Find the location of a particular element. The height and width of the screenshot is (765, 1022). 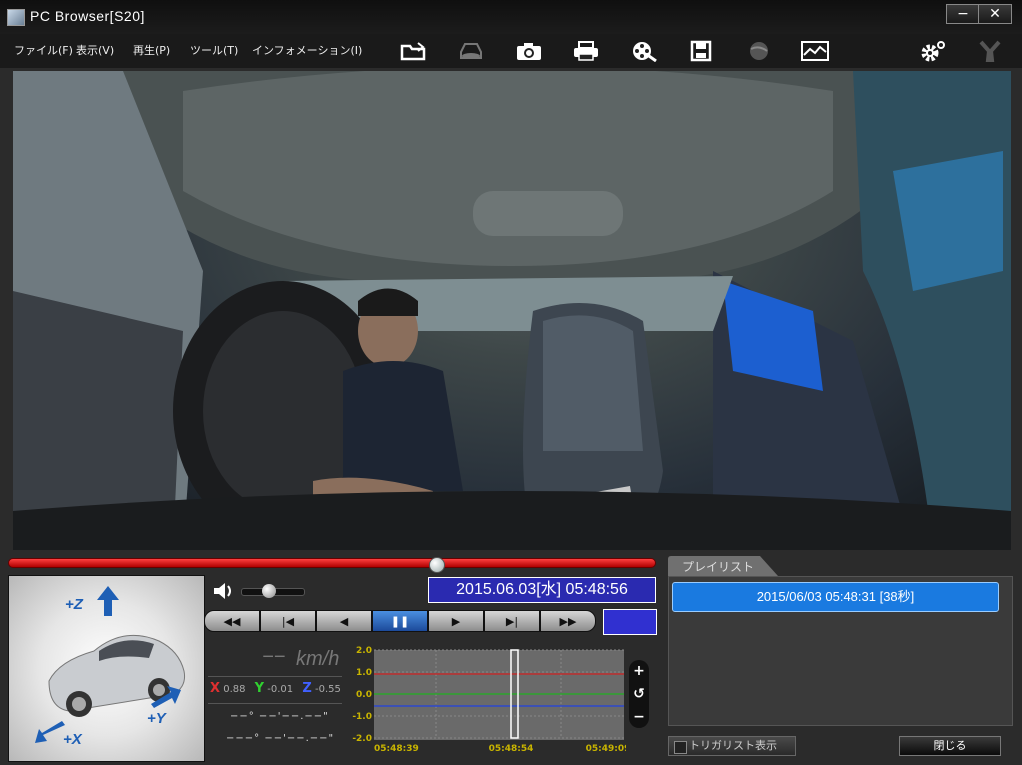

pause-button: ❚❚ is located at coordinates (400, 621).